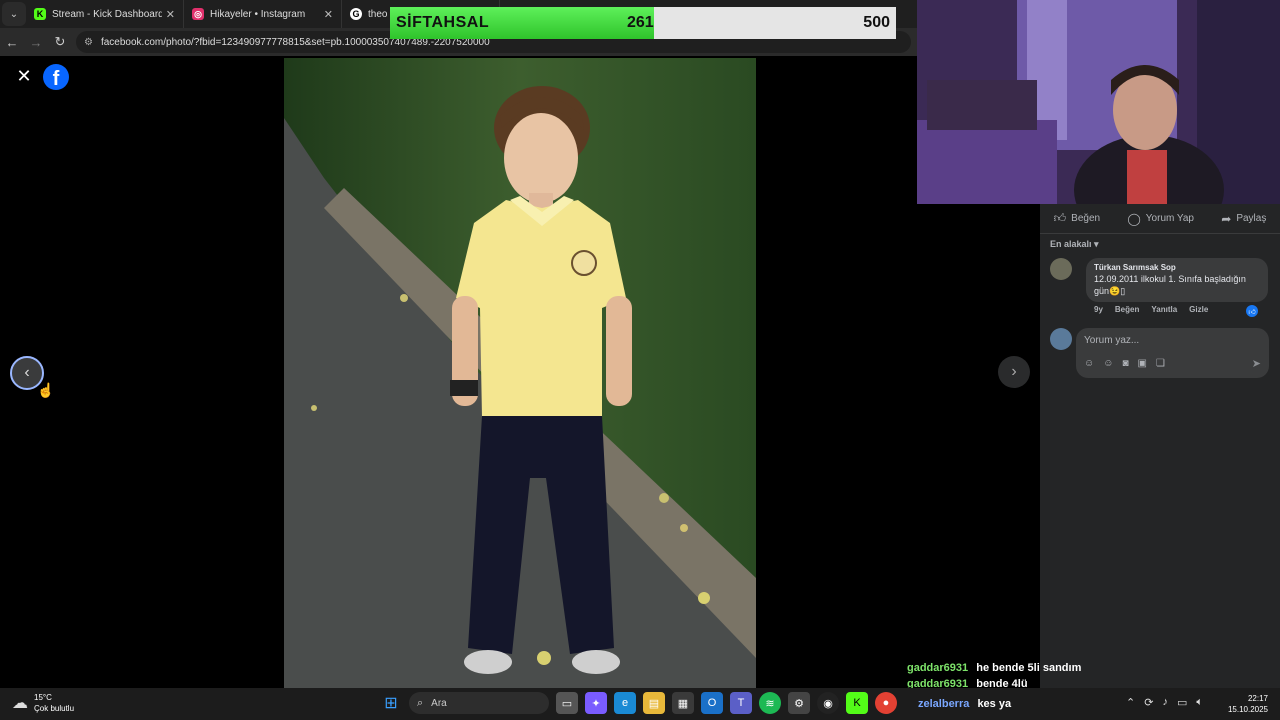 This screenshot has height=720, width=1280. Describe the element at coordinates (741, 703) in the screenshot. I see `teams-icon: T` at that location.